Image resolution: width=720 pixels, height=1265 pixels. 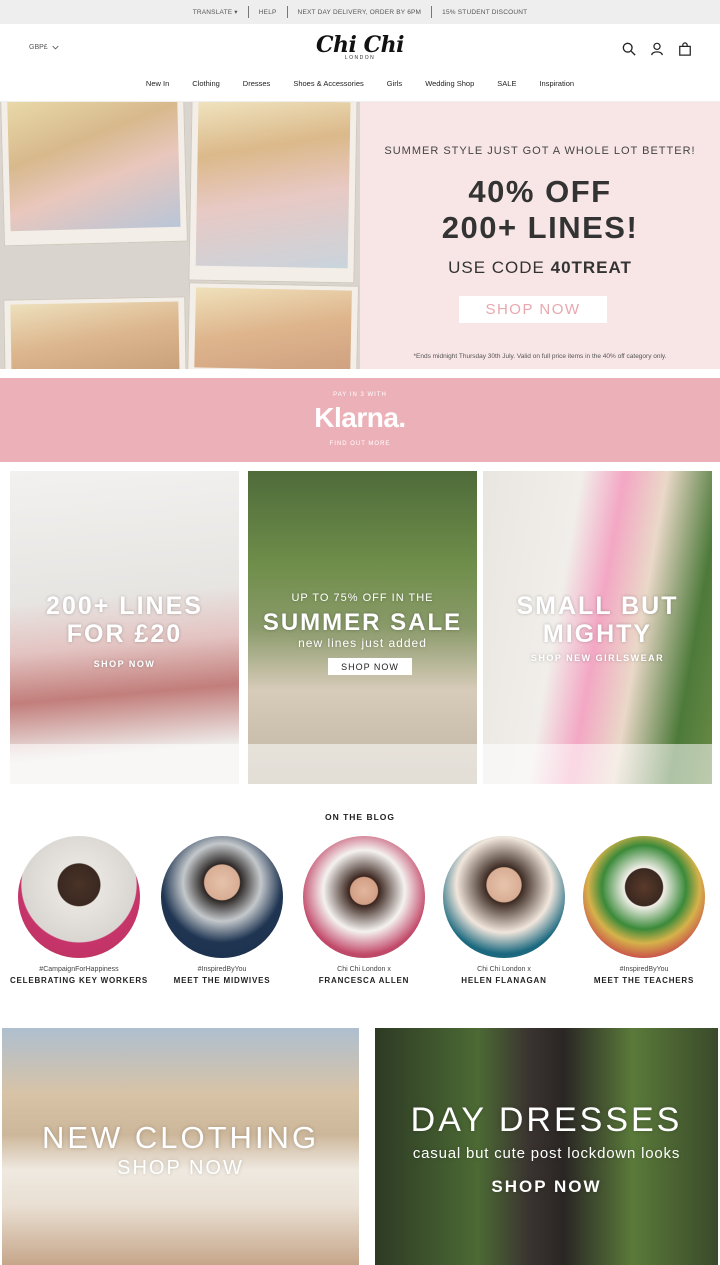 I want to click on klarna-logo: Klarna., so click(x=360, y=417).